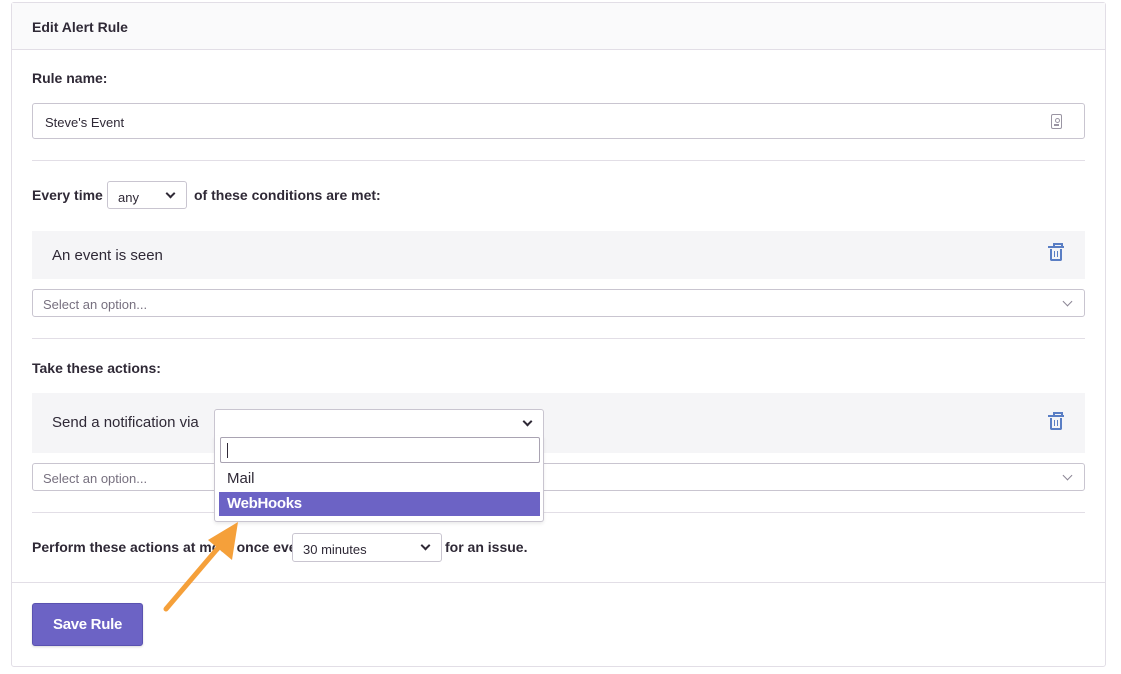 This screenshot has width=1121, height=674. What do you see at coordinates (200, 567) in the screenshot?
I see `annotation-arrow-icon` at bounding box center [200, 567].